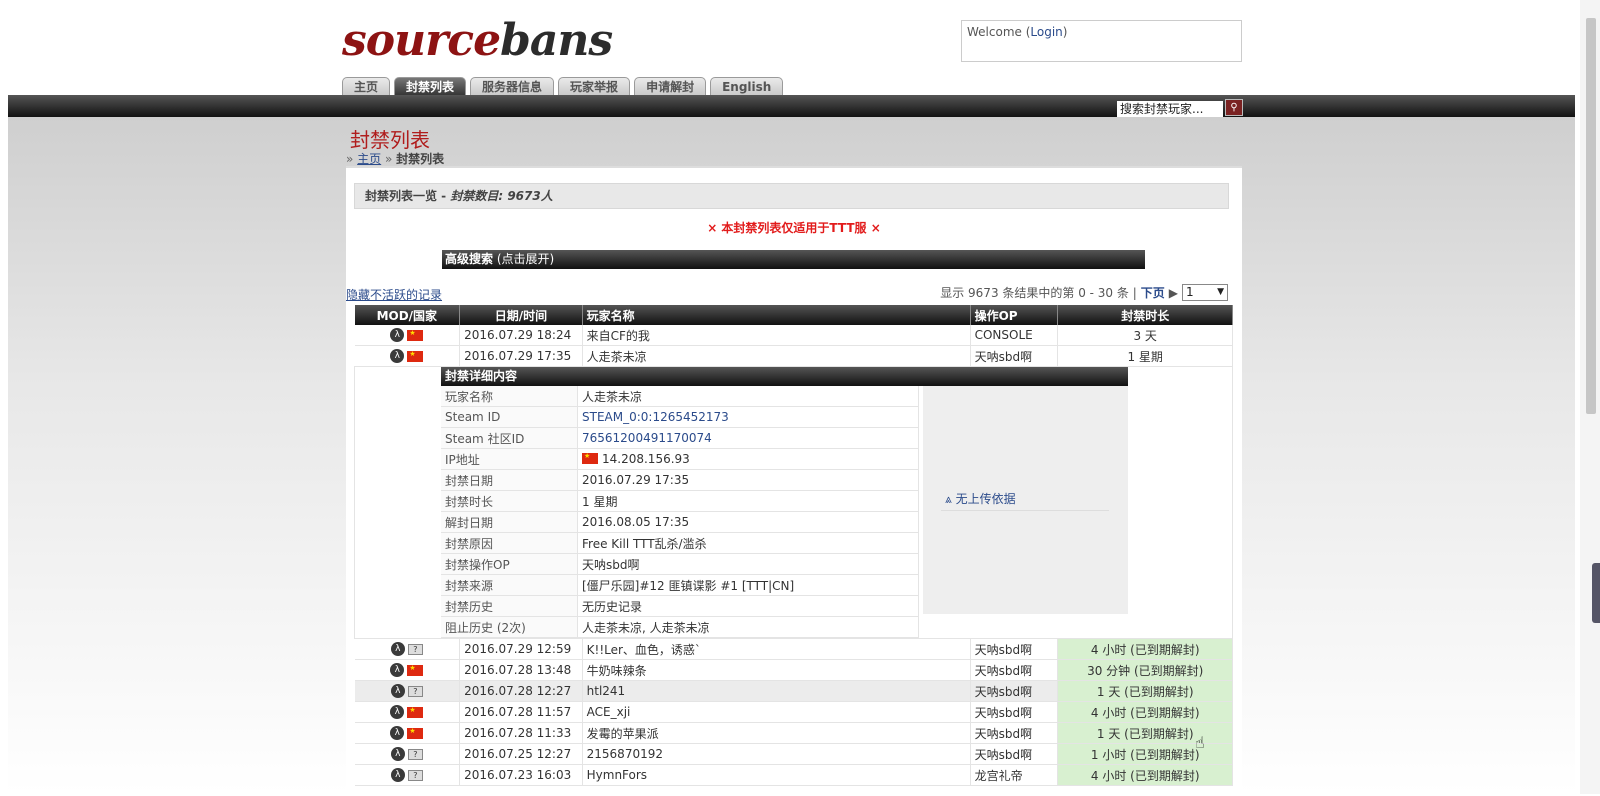 The height and width of the screenshot is (796, 1600). I want to click on detail-key: Steam 社区ID, so click(509, 438).